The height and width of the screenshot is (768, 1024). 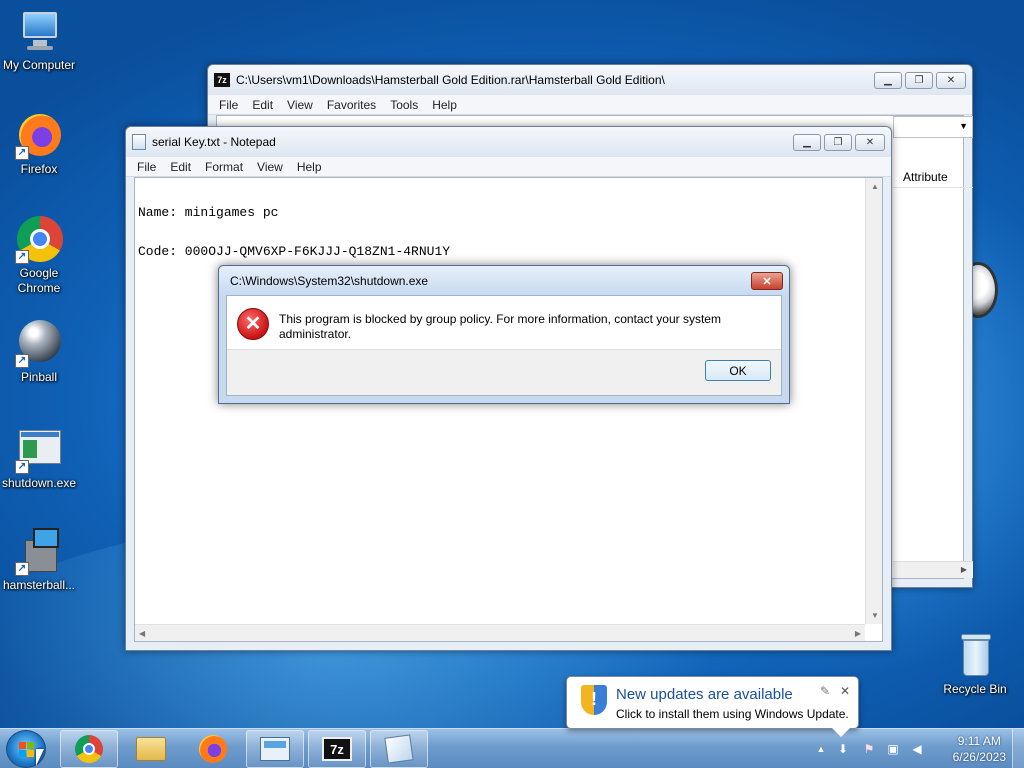 I want to click on clock: 9:11 AM 6/26/2023, so click(x=979, y=749).